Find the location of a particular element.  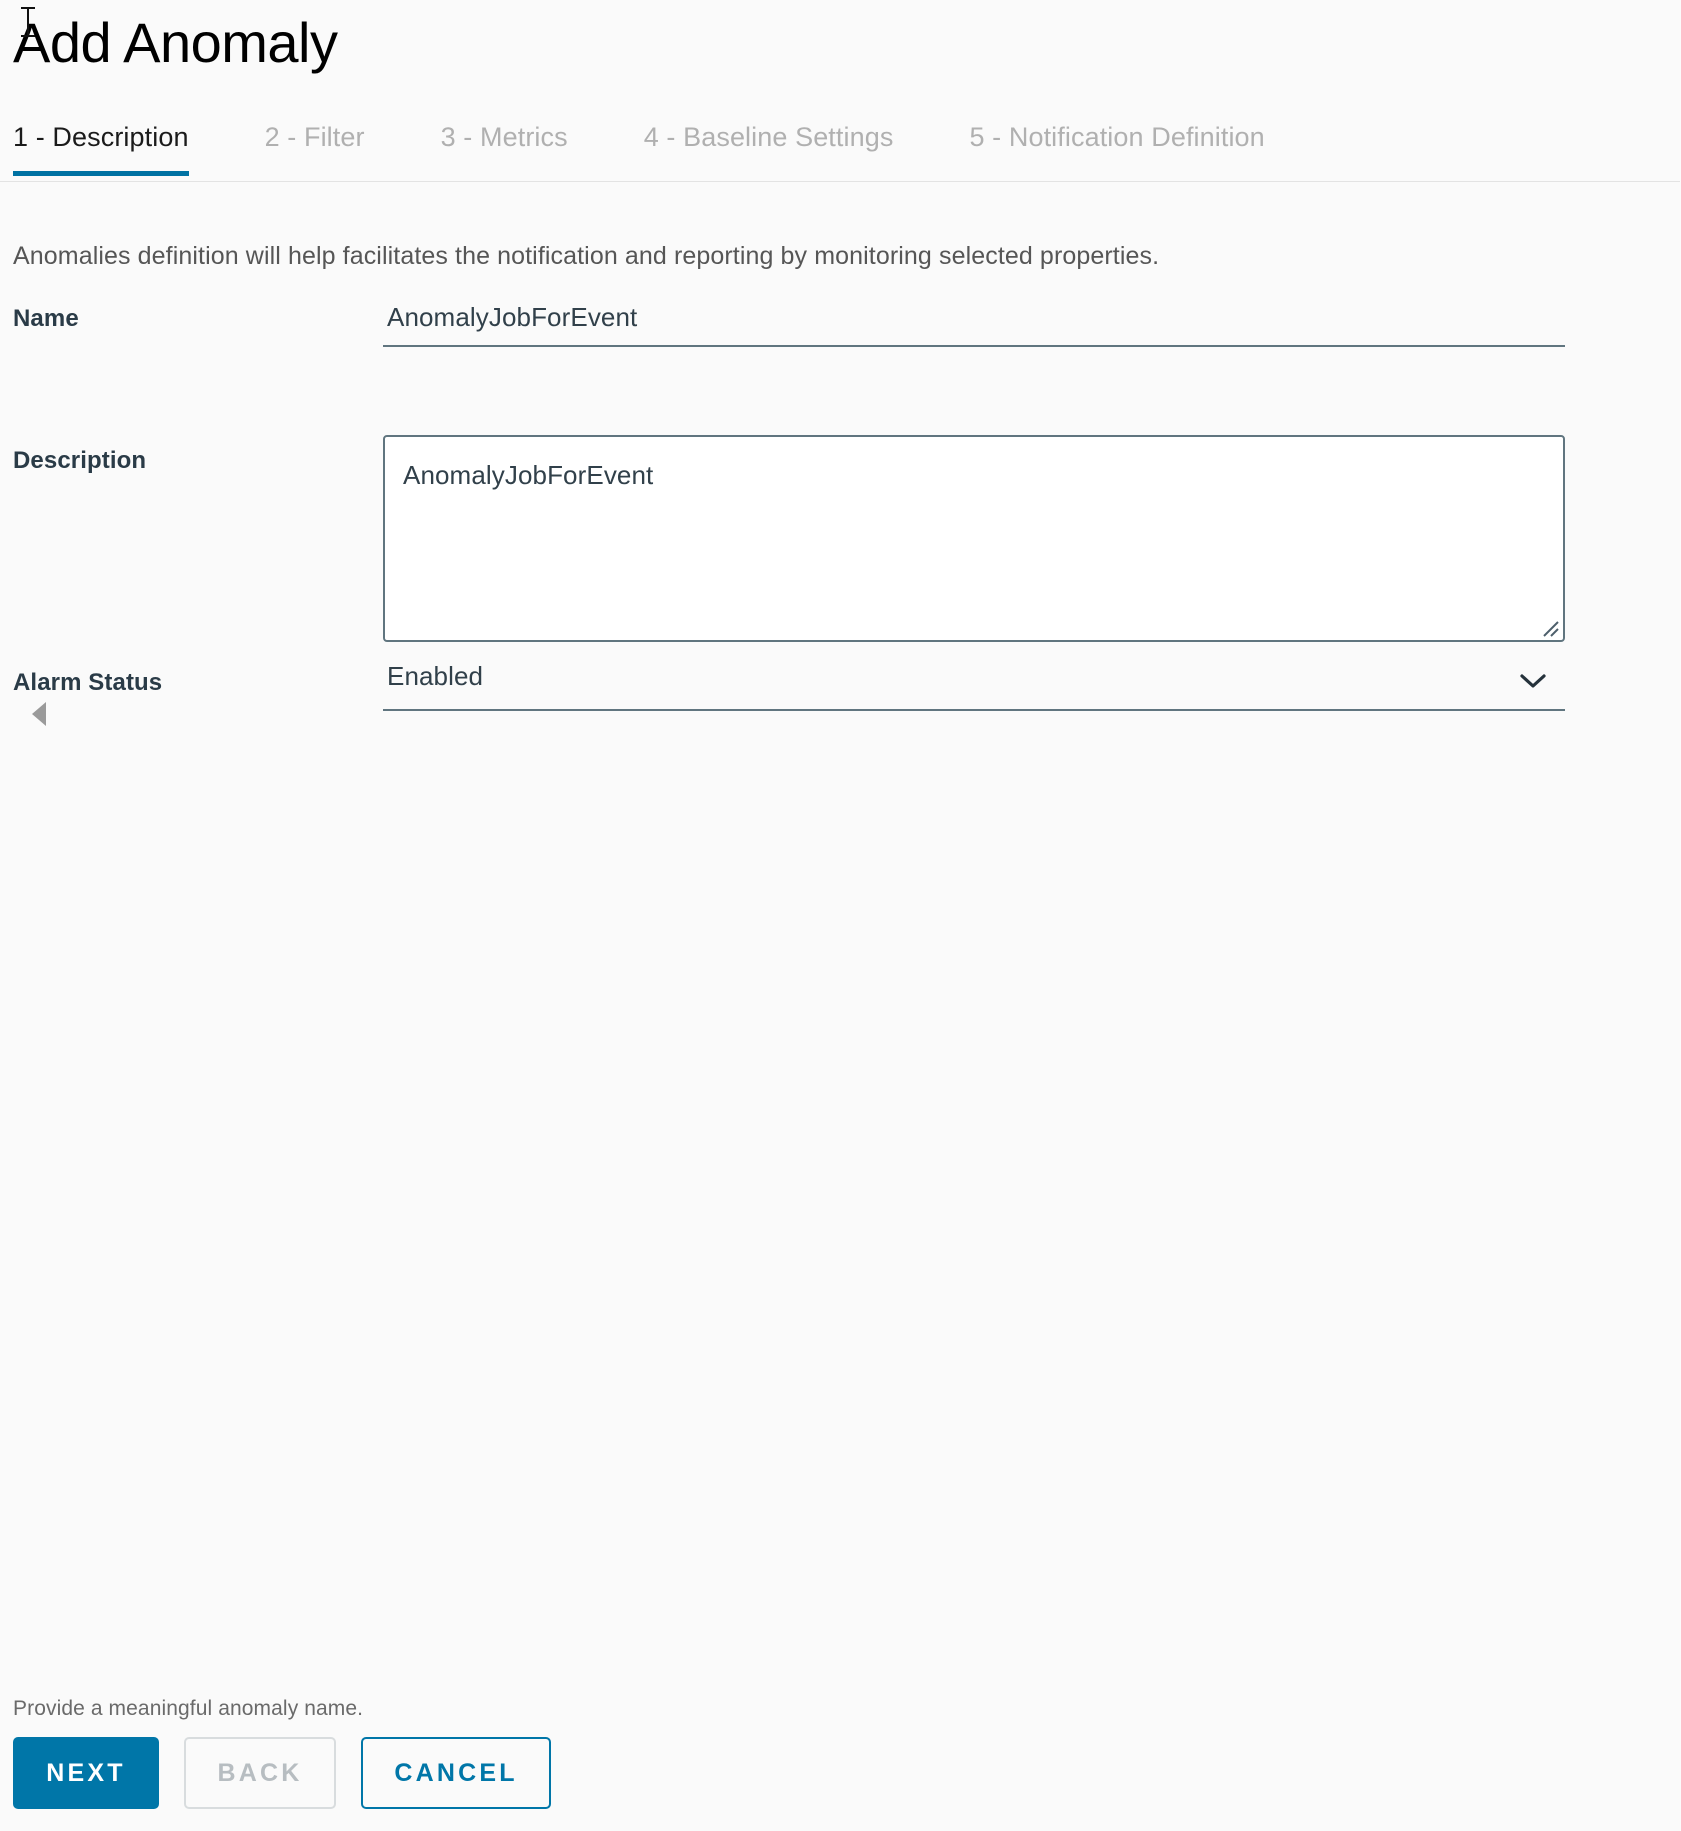

field-row-description: Description is located at coordinates (840, 523).